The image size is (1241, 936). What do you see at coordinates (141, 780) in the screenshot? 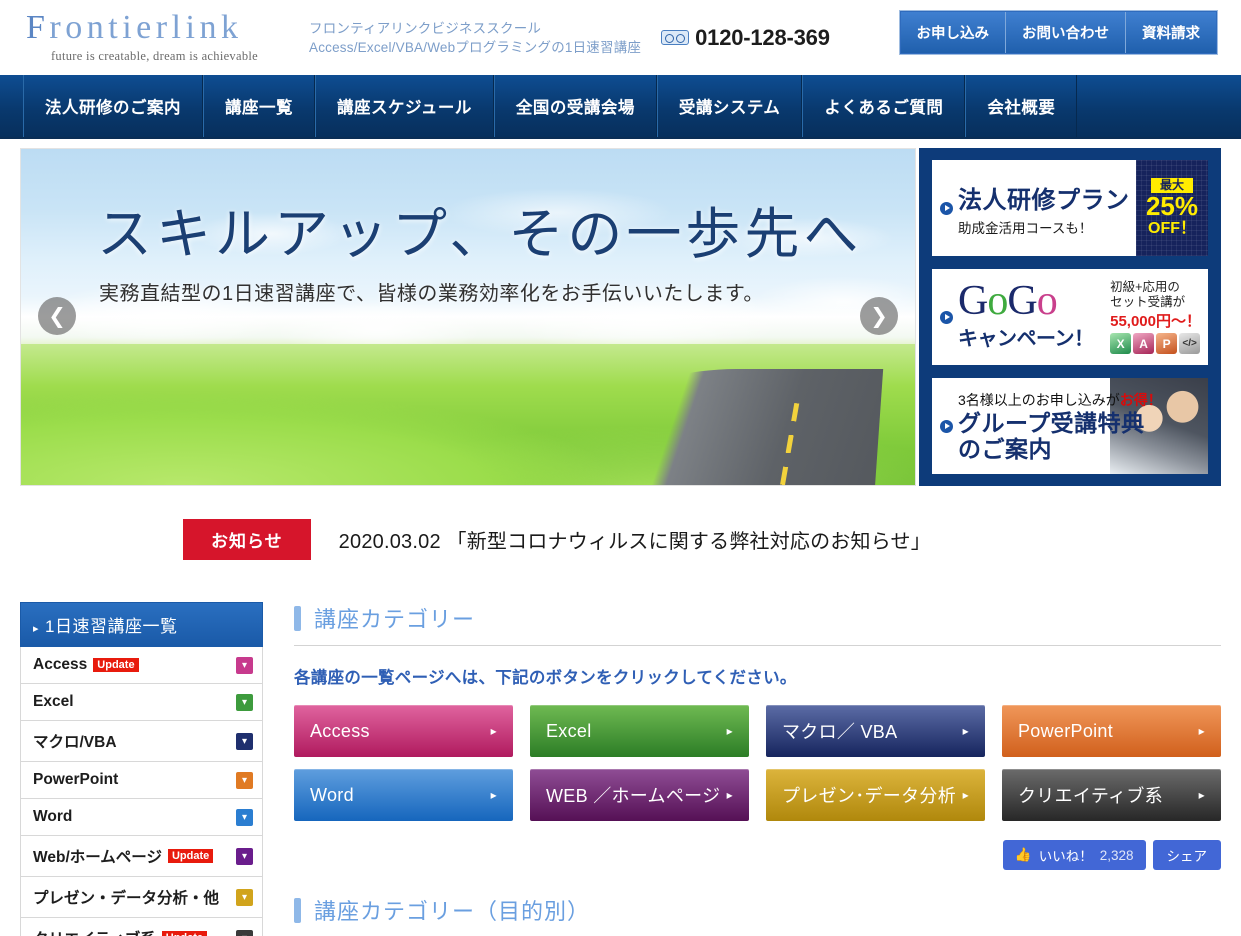
I see `sidebar-item-powerpoint: PowerPoint ▾` at bounding box center [141, 780].